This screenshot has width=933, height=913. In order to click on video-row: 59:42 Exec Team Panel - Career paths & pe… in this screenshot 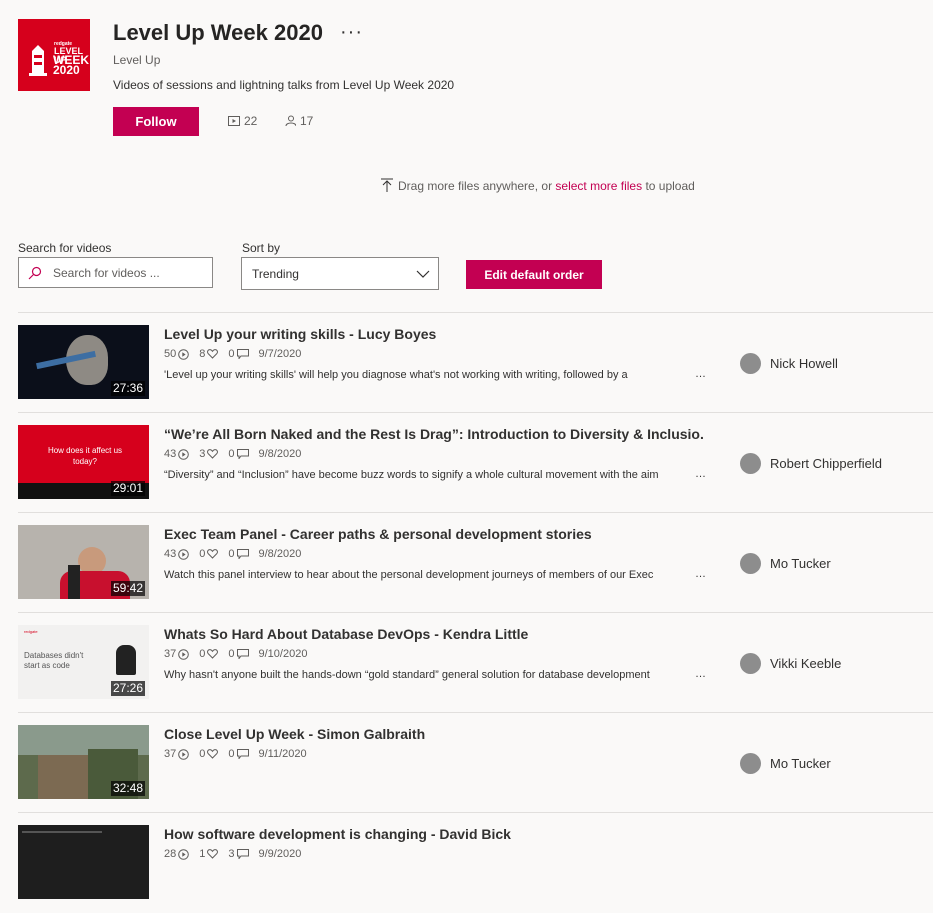, I will do `click(475, 562)`.